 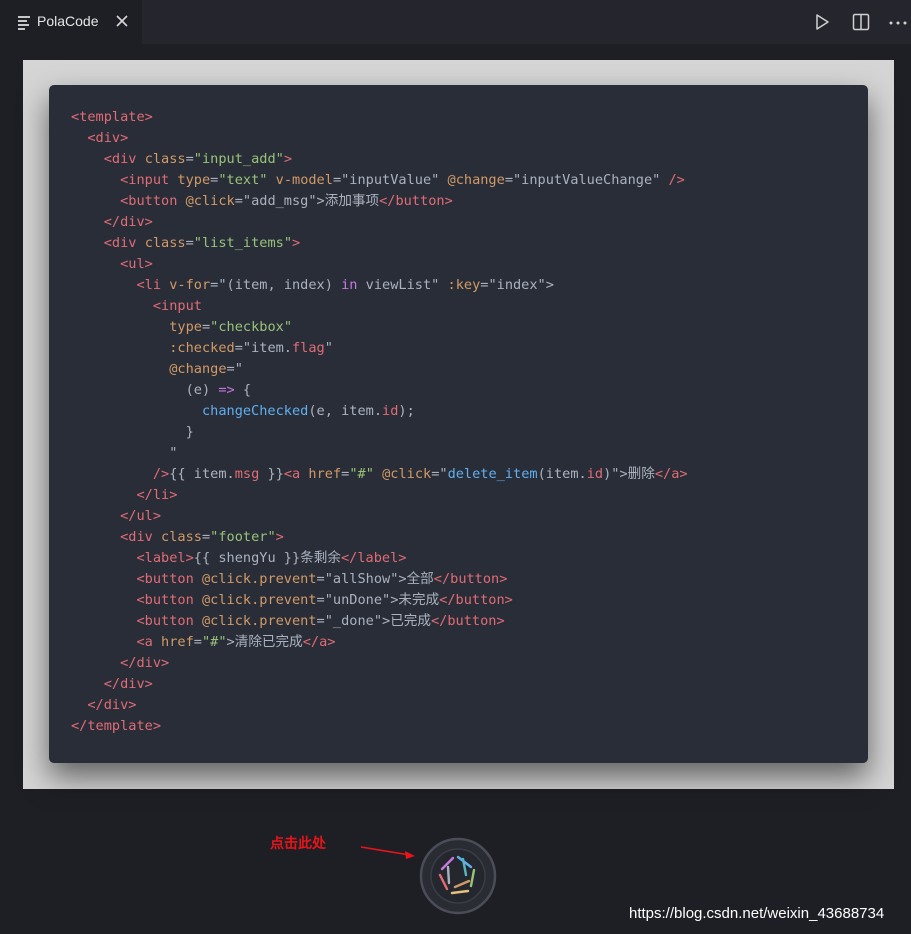 I want to click on code-token: "checkbox", so click(x=251, y=327).